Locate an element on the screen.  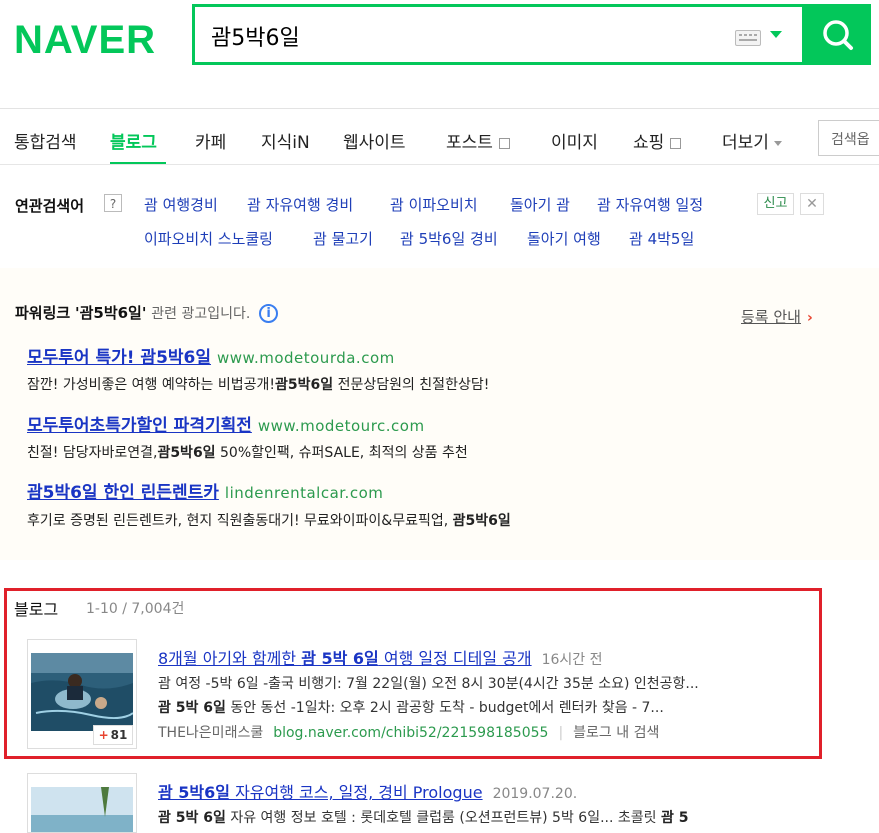
ad-desc-text: 50%할인팩, 슈퍼SALE, 최적의 상품 추천 is located at coordinates (341, 453).